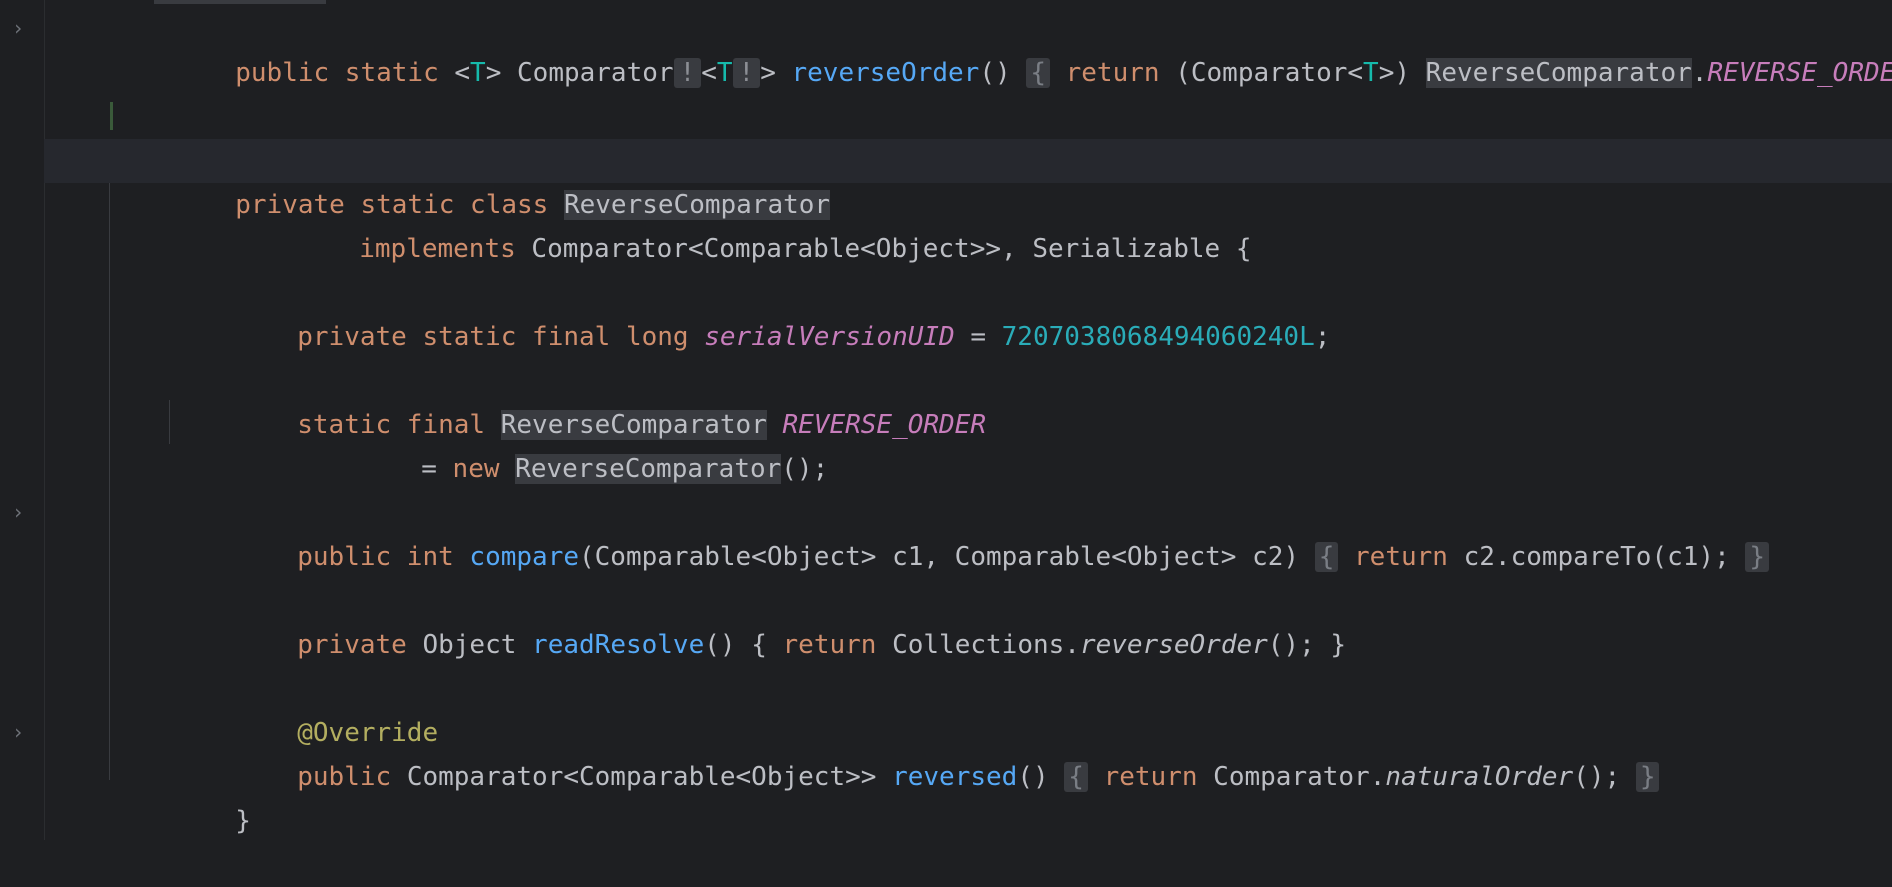 This screenshot has width=1892, height=887. Describe the element at coordinates (360, 645) in the screenshot. I see `keyword-private: private` at that location.